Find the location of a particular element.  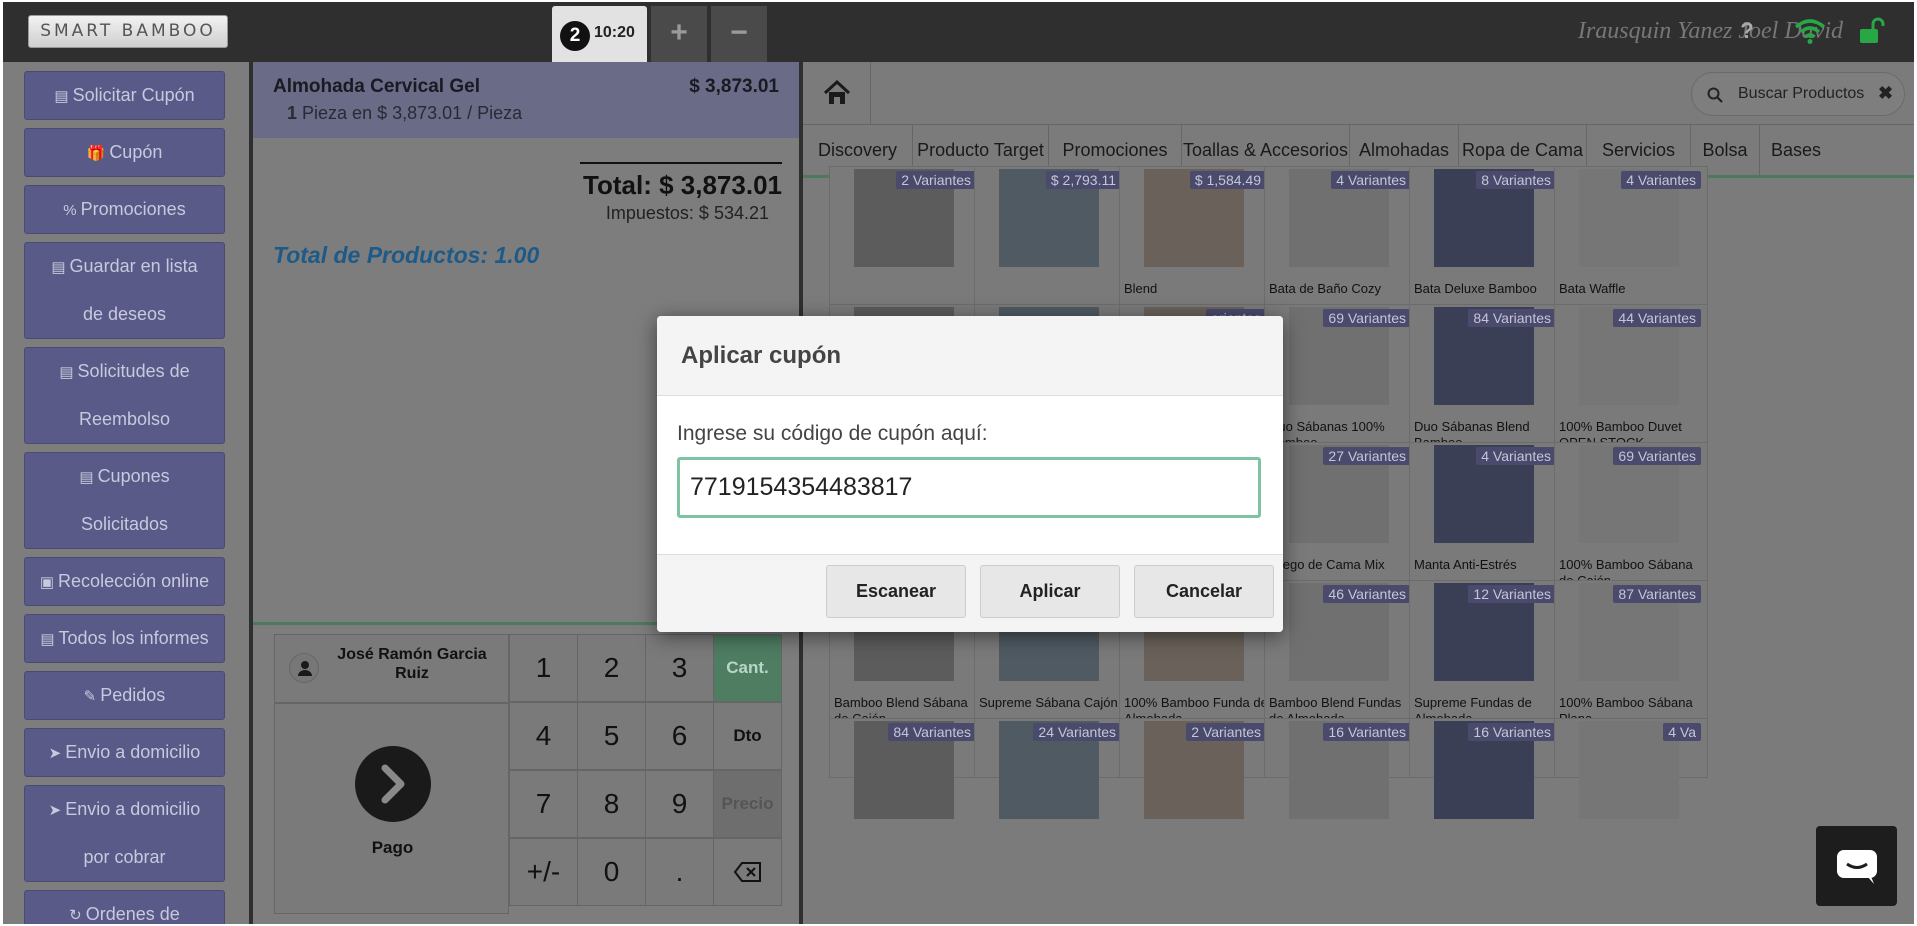

orders-of-button: ↻ Ordenes de is located at coordinates (124, 907).